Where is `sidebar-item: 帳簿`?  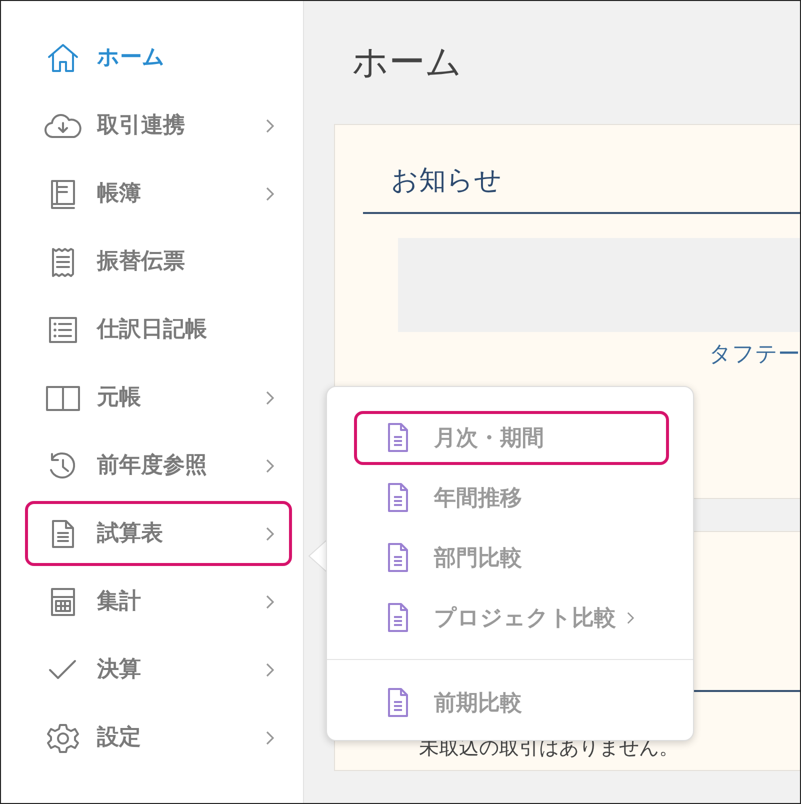
sidebar-item: 帳簿 is located at coordinates (158, 193).